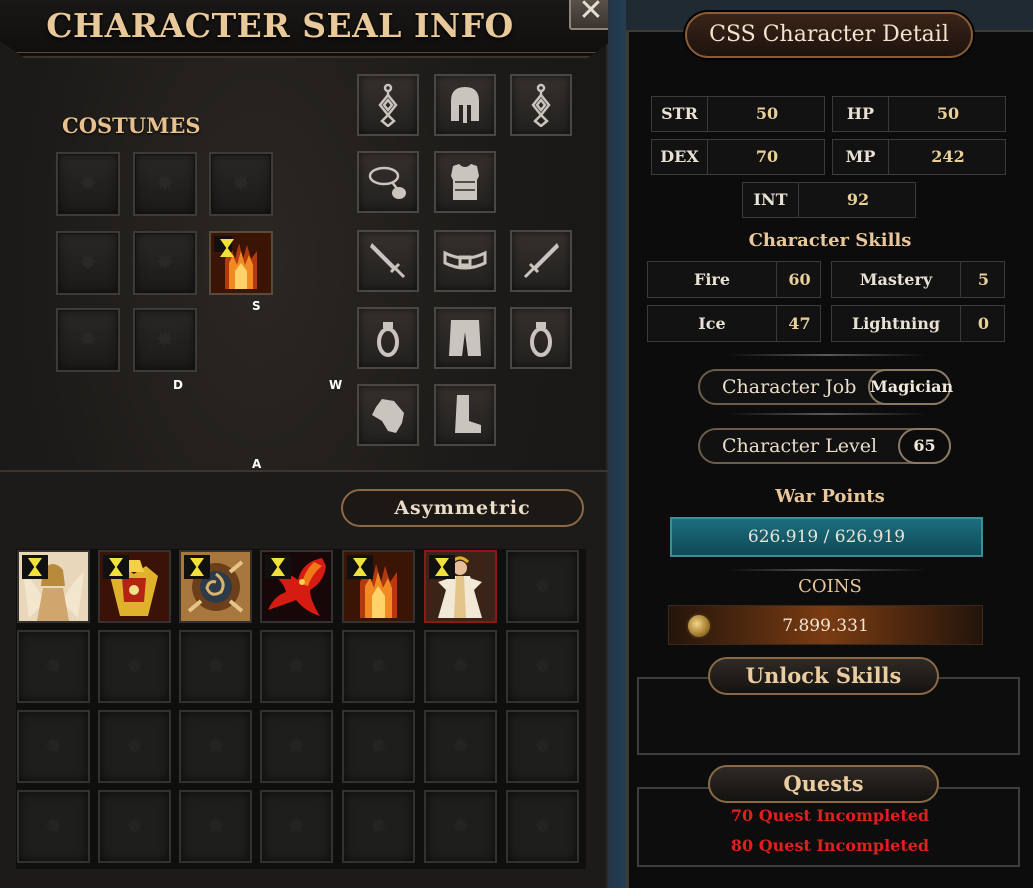 The height and width of the screenshot is (888, 1033). What do you see at coordinates (825, 625) in the screenshot?
I see `coins-bar: 7.899.331` at bounding box center [825, 625].